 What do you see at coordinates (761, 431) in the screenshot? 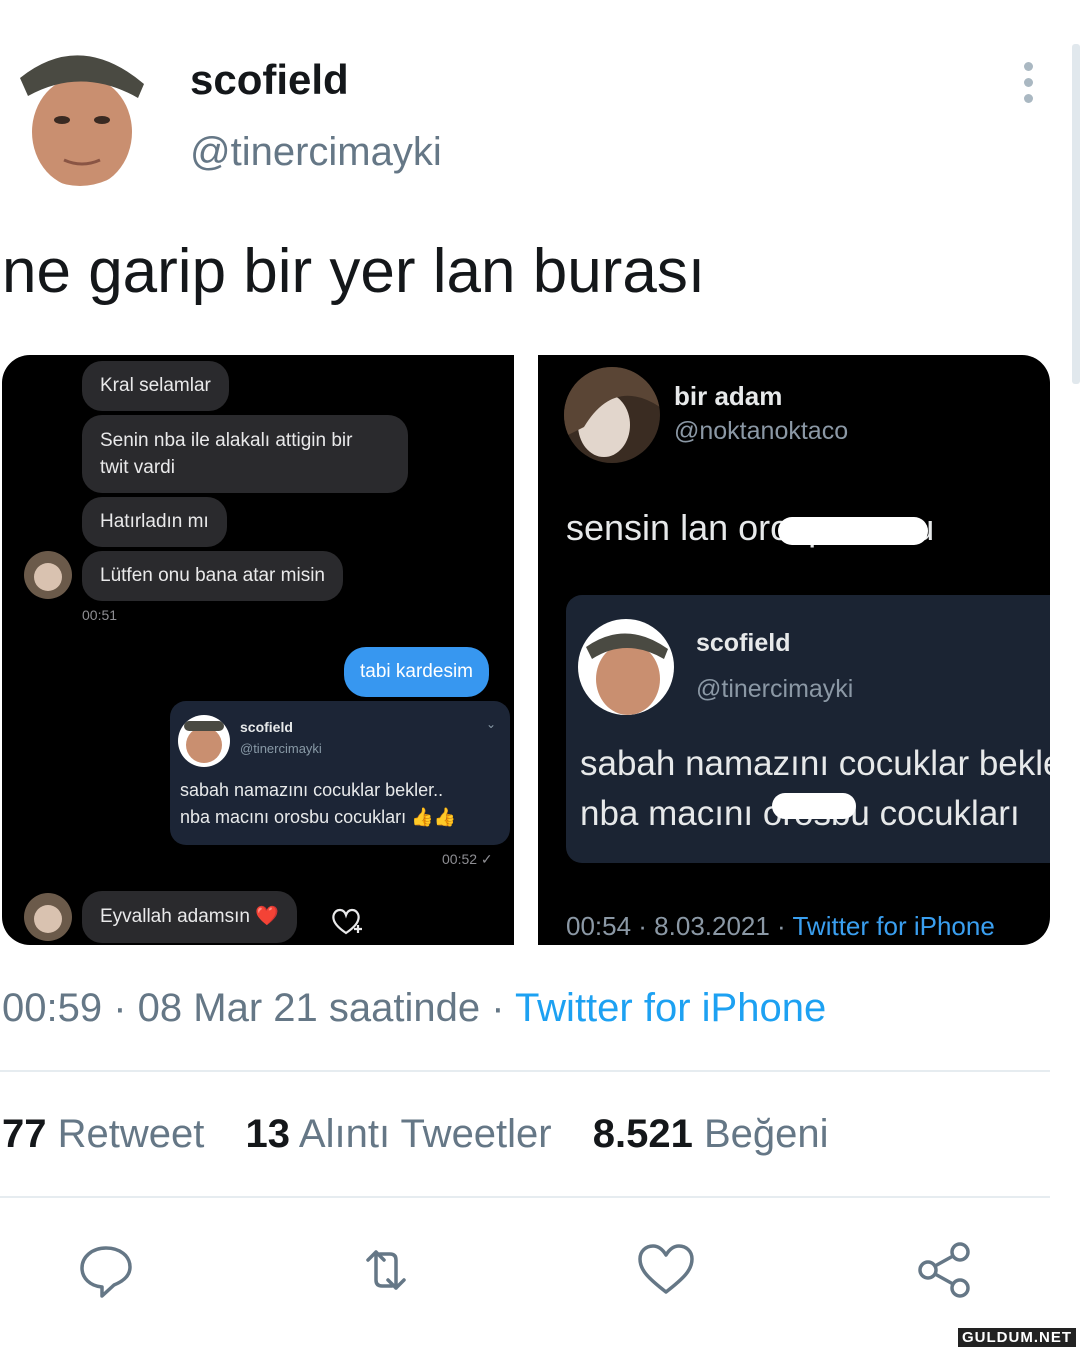
I see `reply-author-handle: @noktanoktaco` at bounding box center [761, 431].